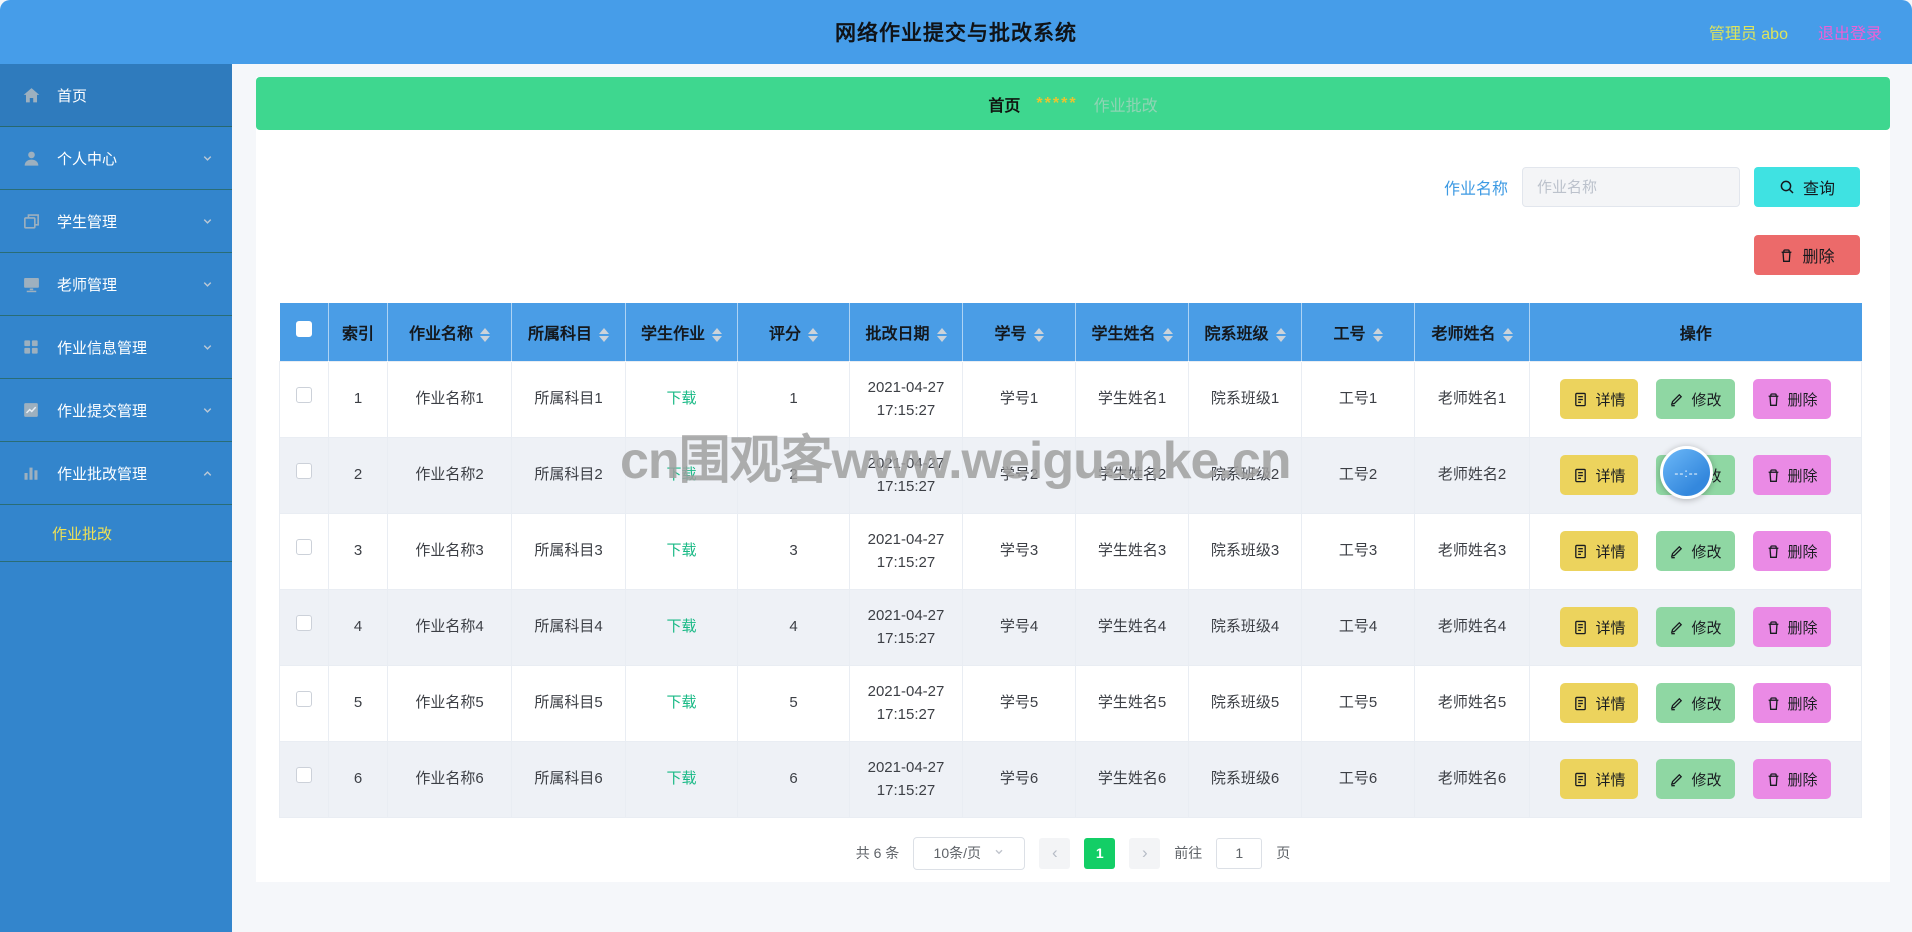  What do you see at coordinates (1019, 332) in the screenshot?
I see `column-header-6: 学号` at bounding box center [1019, 332].